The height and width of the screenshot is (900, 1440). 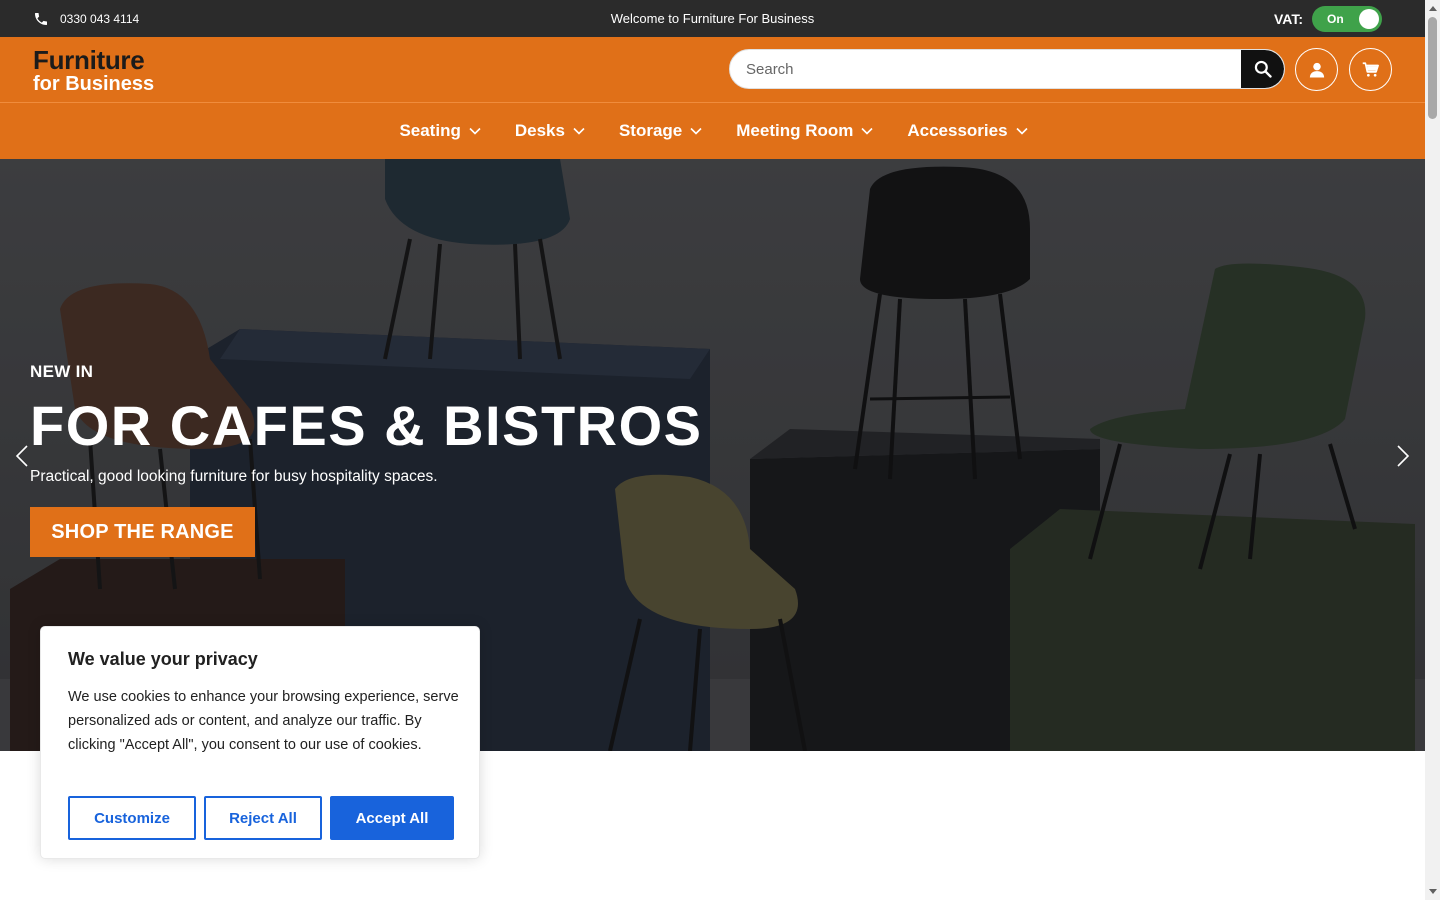 I want to click on slider-prev-arrow-icon, so click(x=22, y=456).